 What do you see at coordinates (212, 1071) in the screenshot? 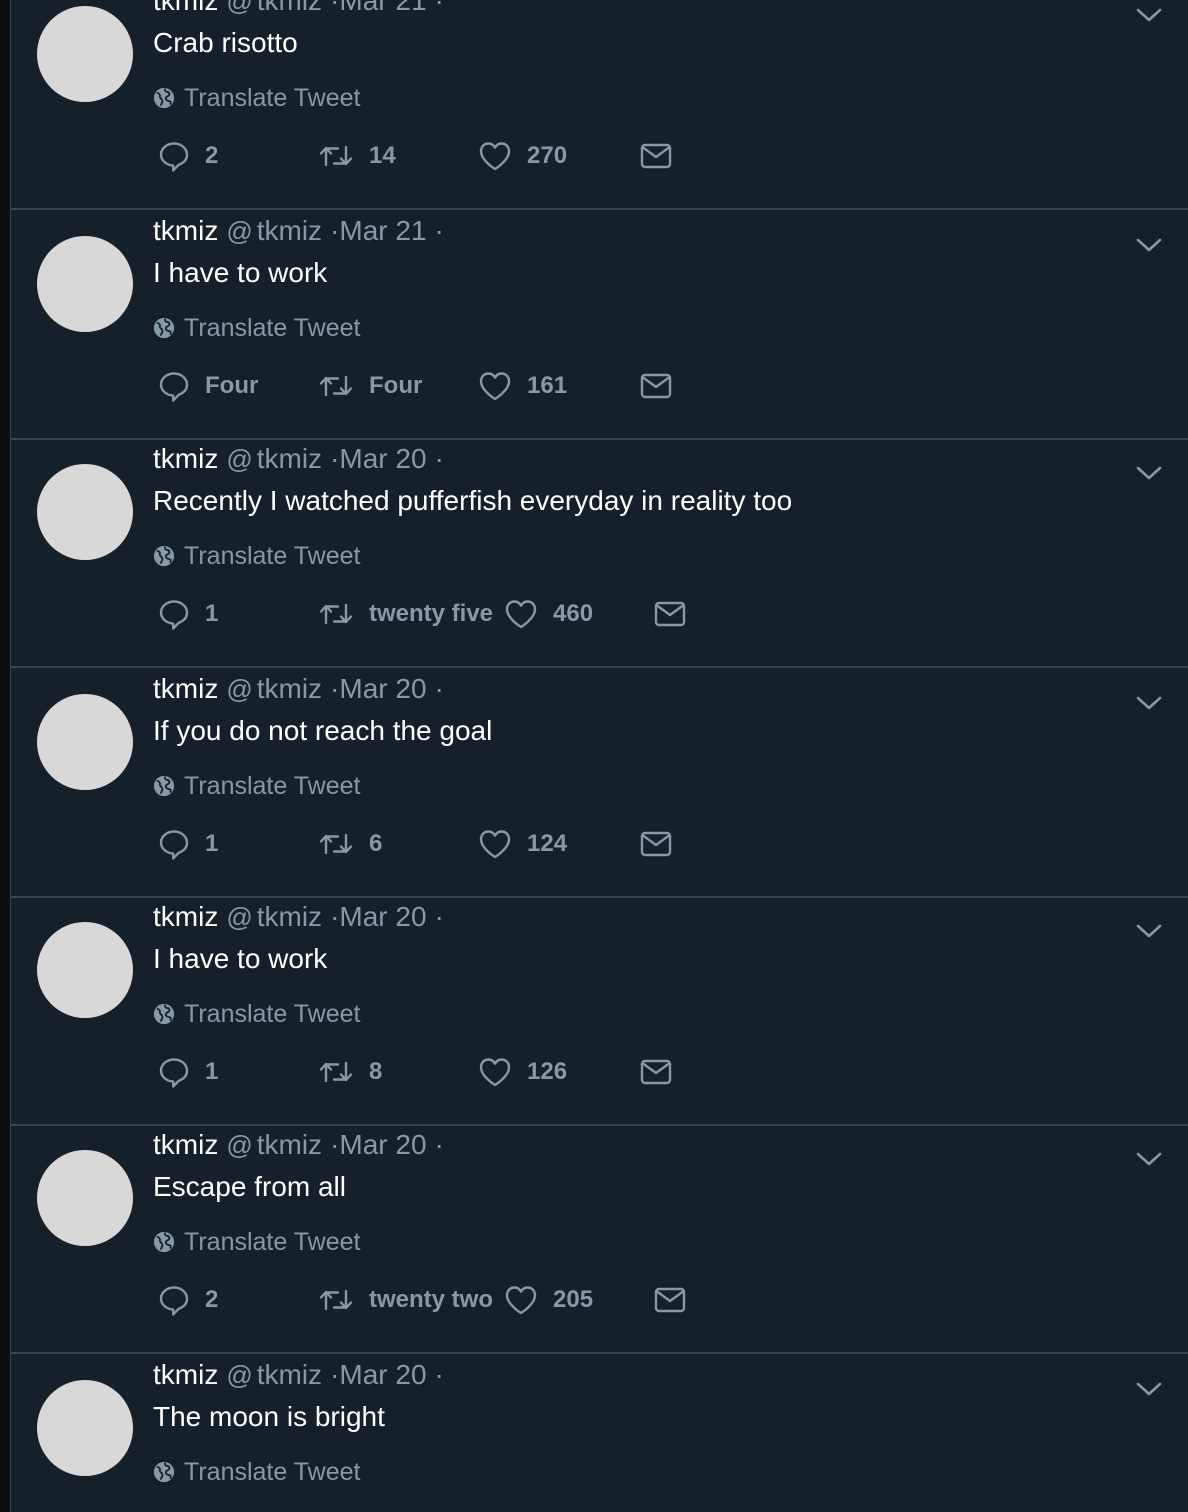
I see `reply-count: 1` at bounding box center [212, 1071].